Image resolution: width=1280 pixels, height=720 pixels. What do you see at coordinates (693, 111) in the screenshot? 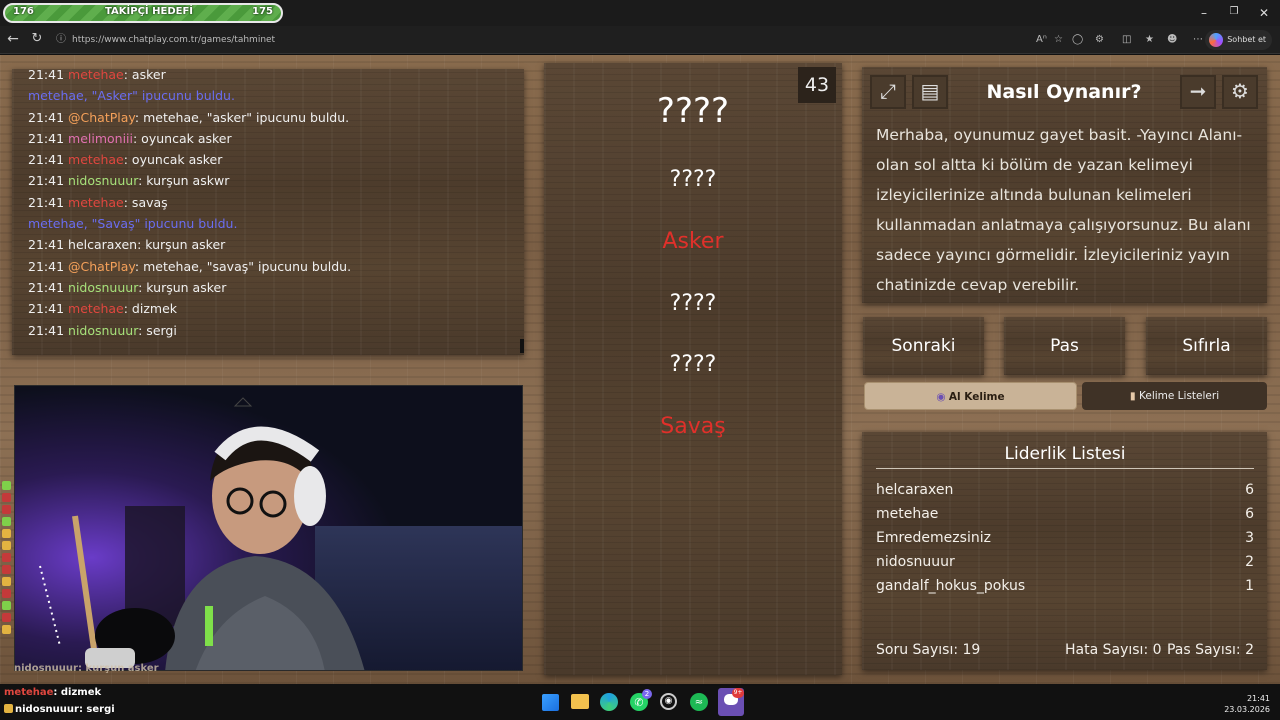
I see `target-word: ????` at bounding box center [693, 111].